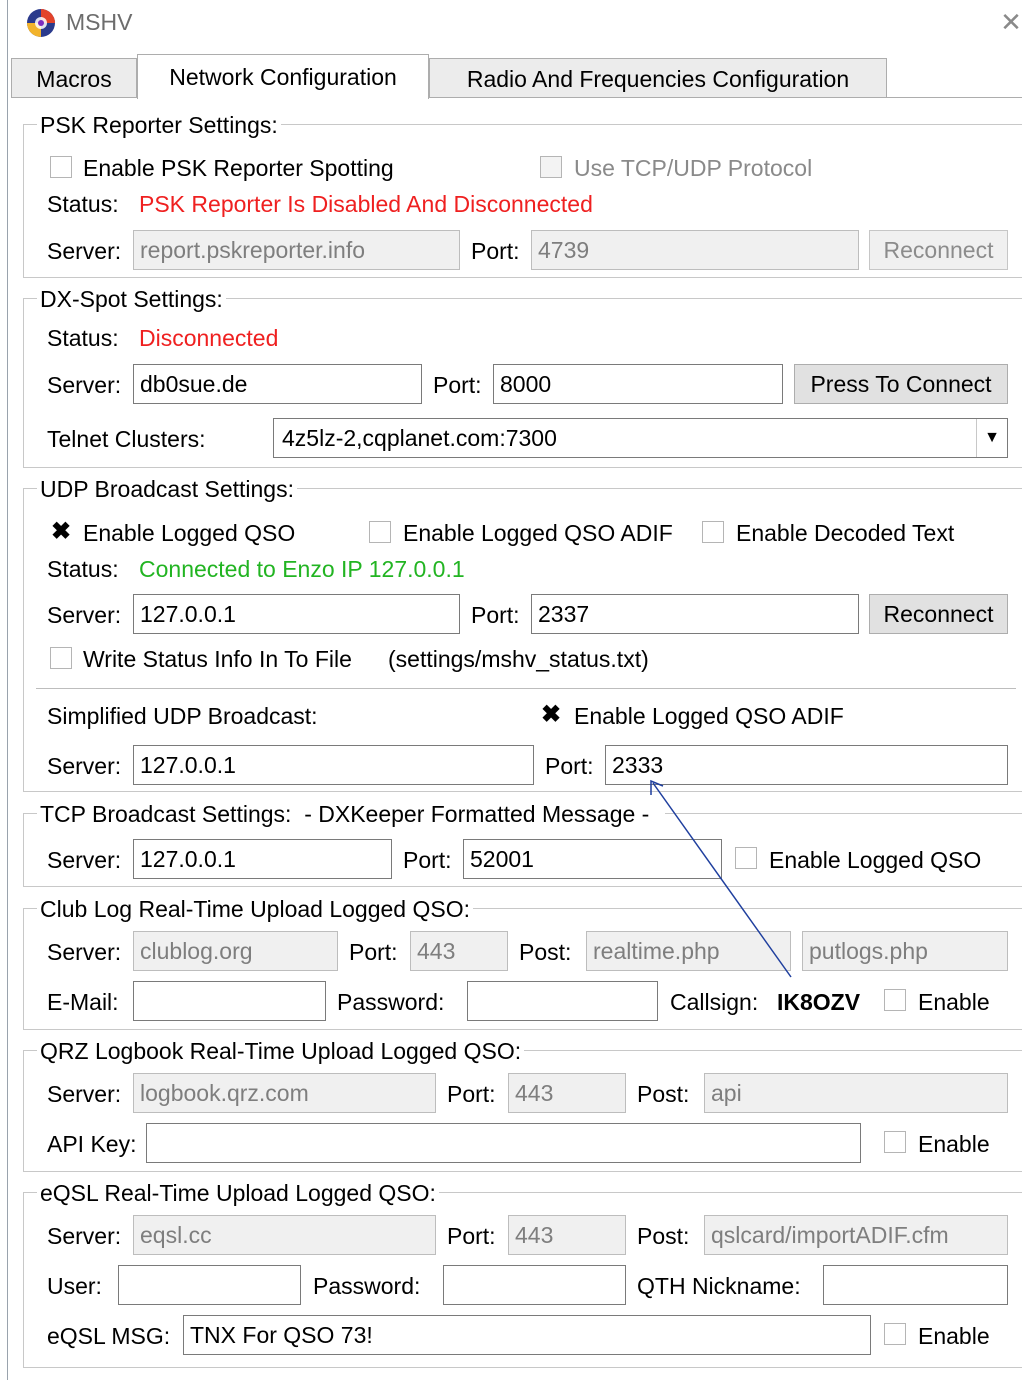  Describe the element at coordinates (806, 765) in the screenshot. I see `simplified-port-field: 2333` at that location.